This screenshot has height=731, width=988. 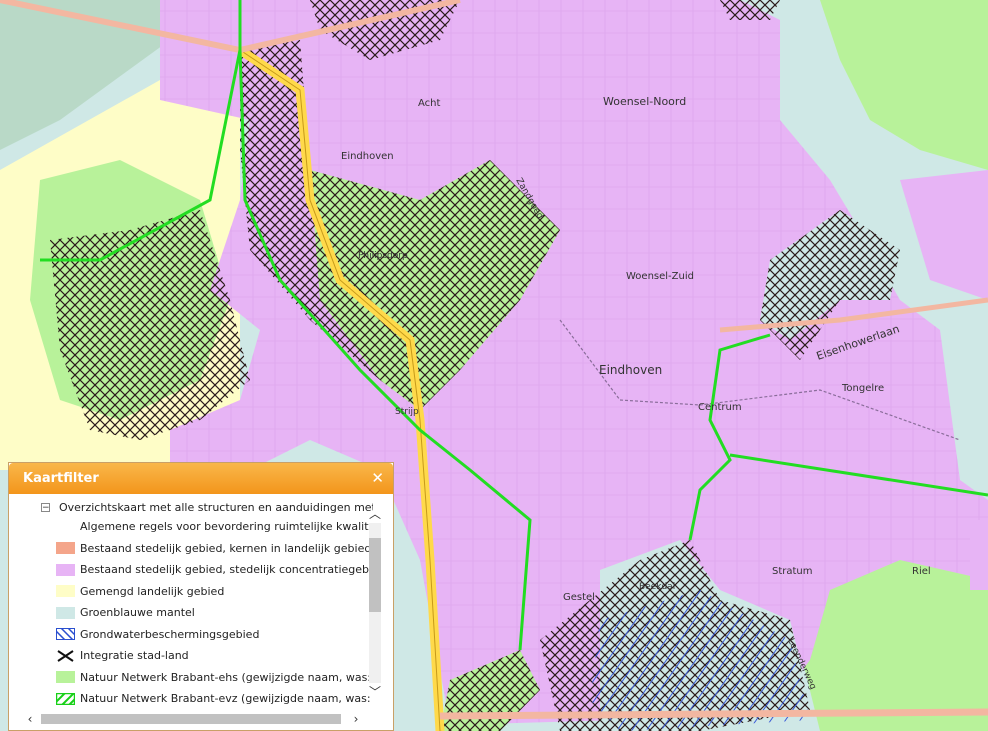 I want to click on collapse-icon: −, so click(x=45, y=507).